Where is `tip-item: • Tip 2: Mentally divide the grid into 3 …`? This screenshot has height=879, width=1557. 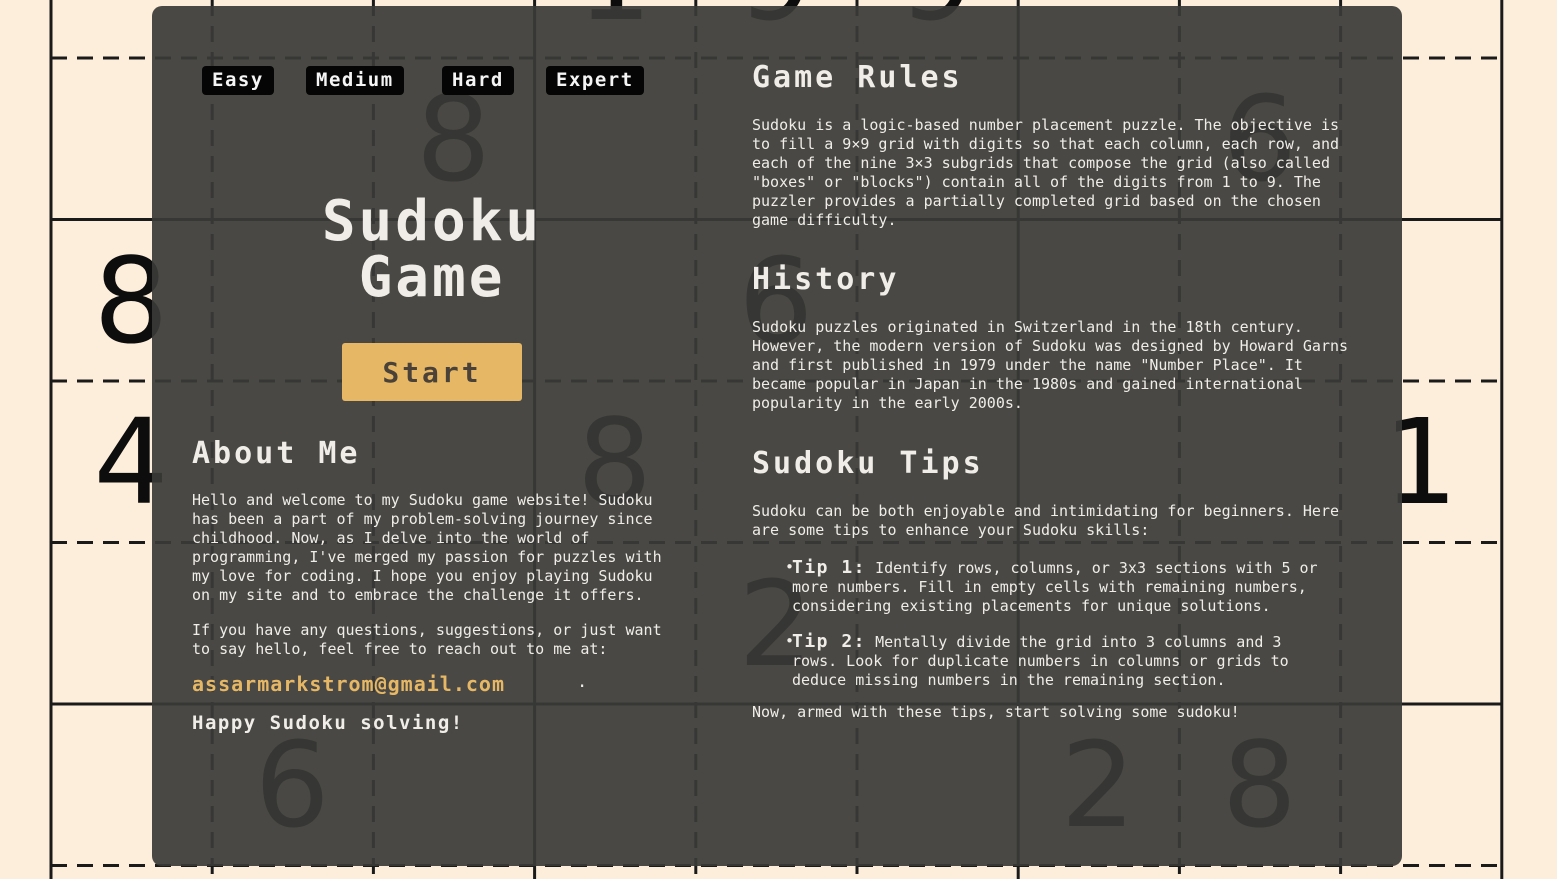
tip-item: • Tip 2: Mentally divide the grid into 3 … is located at coordinates (1039, 661).